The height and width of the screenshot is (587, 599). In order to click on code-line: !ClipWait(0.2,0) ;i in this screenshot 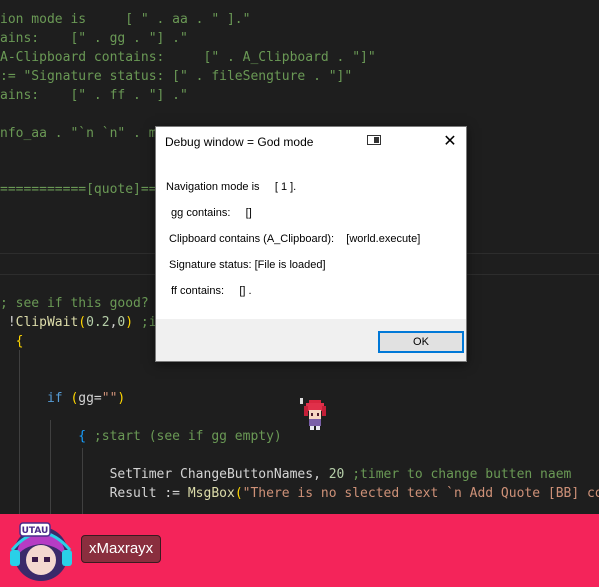, I will do `click(78, 323)`.